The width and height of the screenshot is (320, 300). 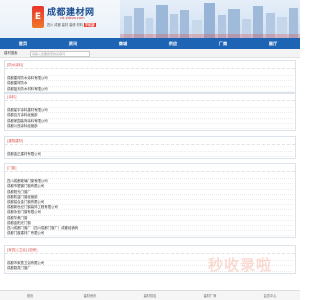 What do you see at coordinates (150, 53) in the screenshot?
I see `search-bar: 建材搜索` at bounding box center [150, 53].